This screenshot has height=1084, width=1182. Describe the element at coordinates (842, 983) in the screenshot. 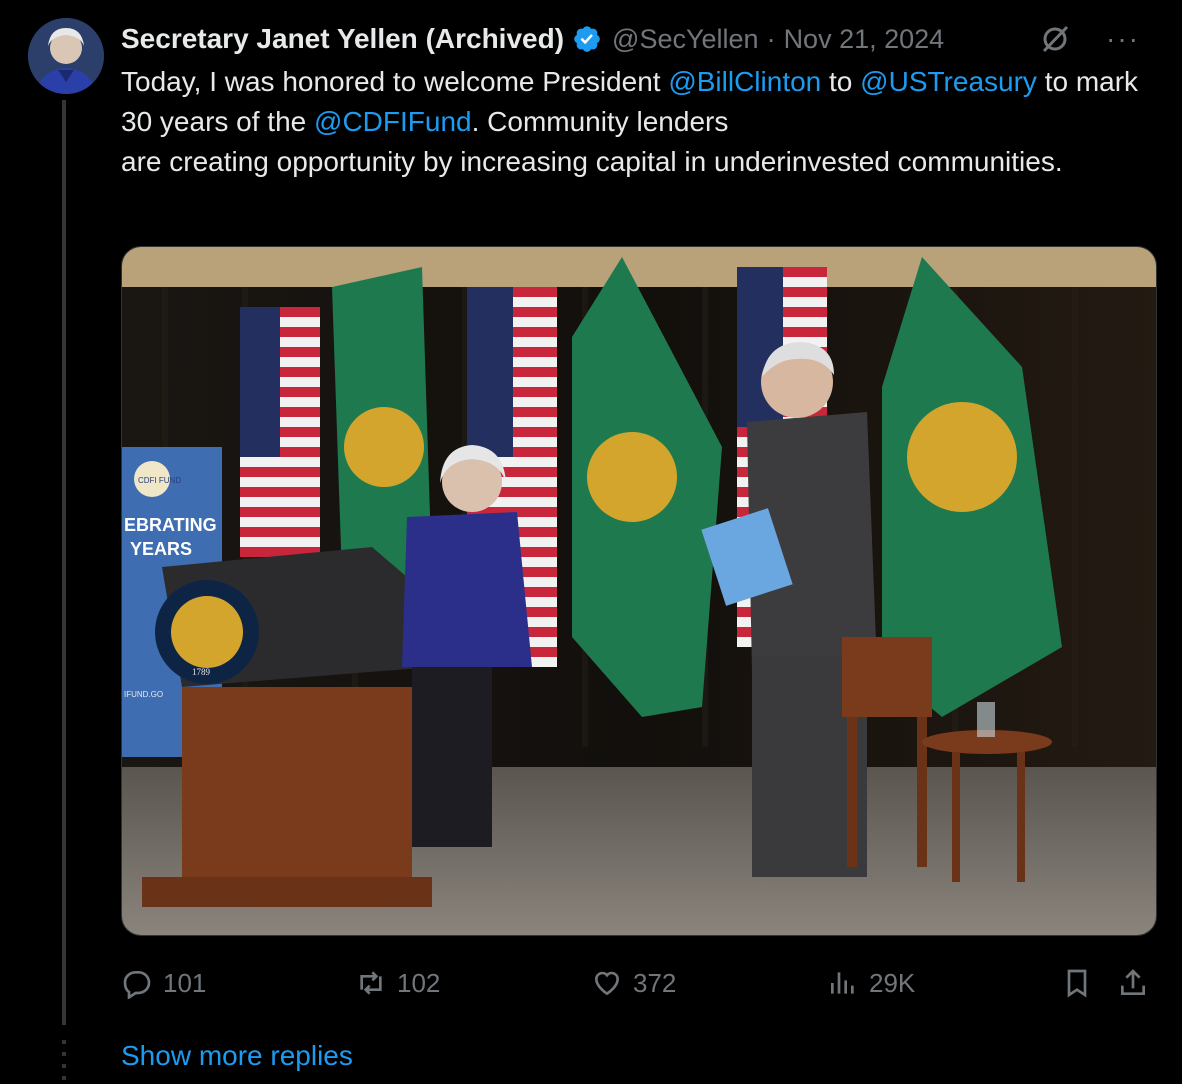

I see `views-icon` at that location.